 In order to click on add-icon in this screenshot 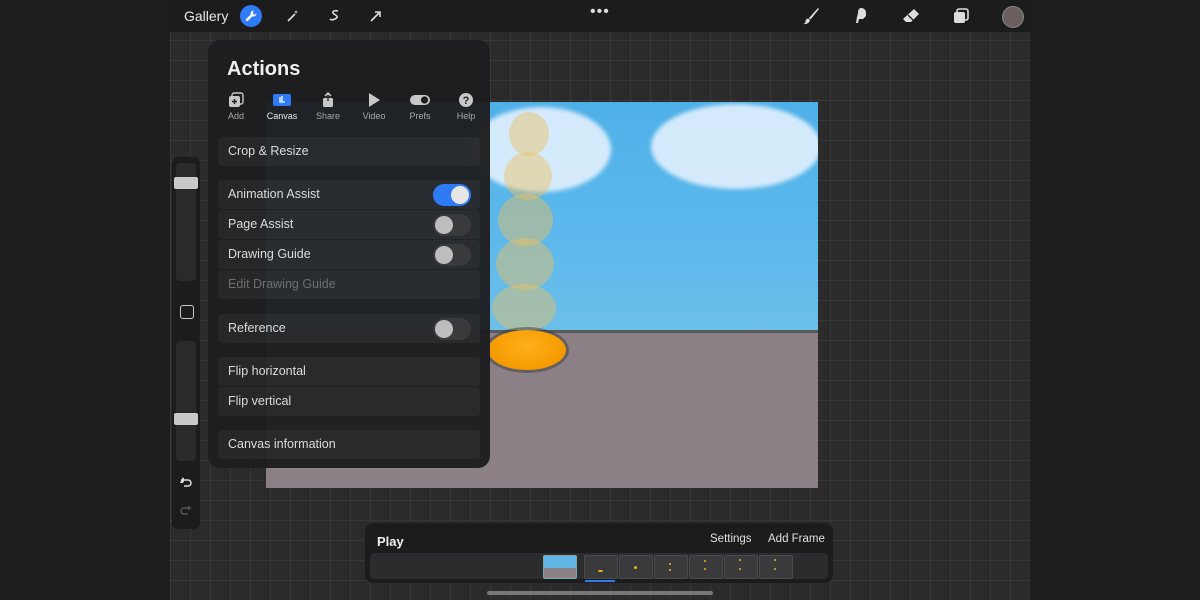, I will do `click(236, 99)`.